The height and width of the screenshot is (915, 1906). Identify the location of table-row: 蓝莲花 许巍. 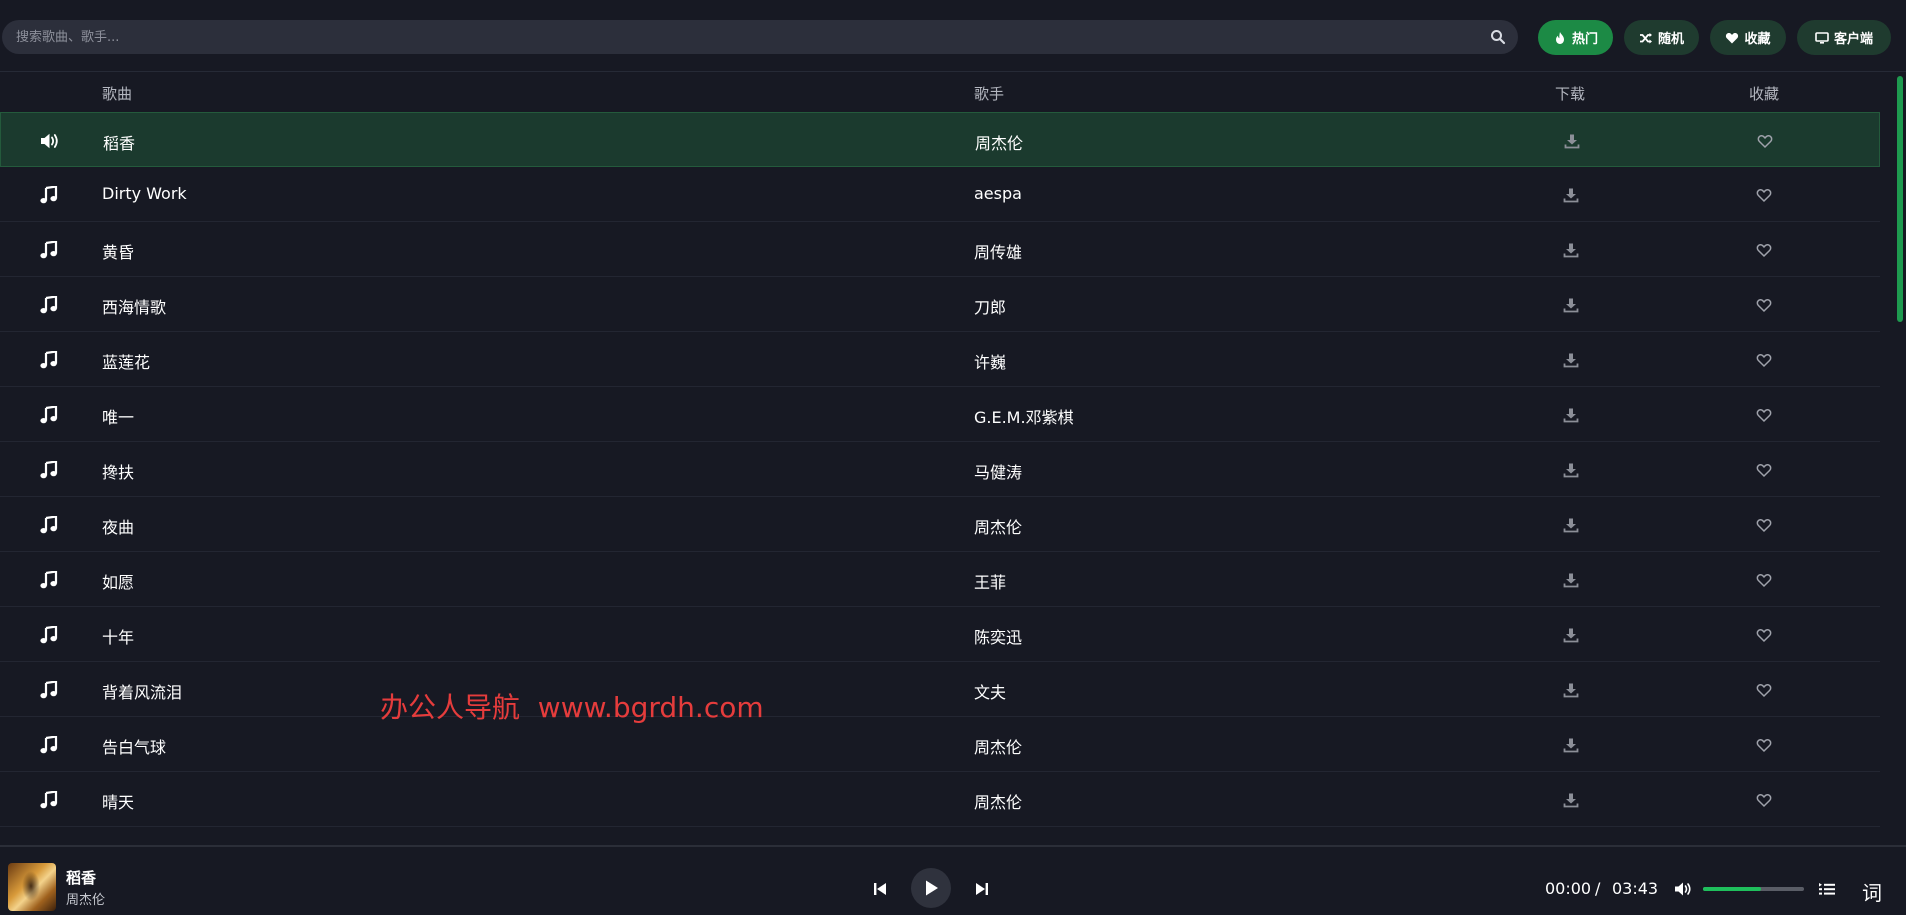
(940, 359).